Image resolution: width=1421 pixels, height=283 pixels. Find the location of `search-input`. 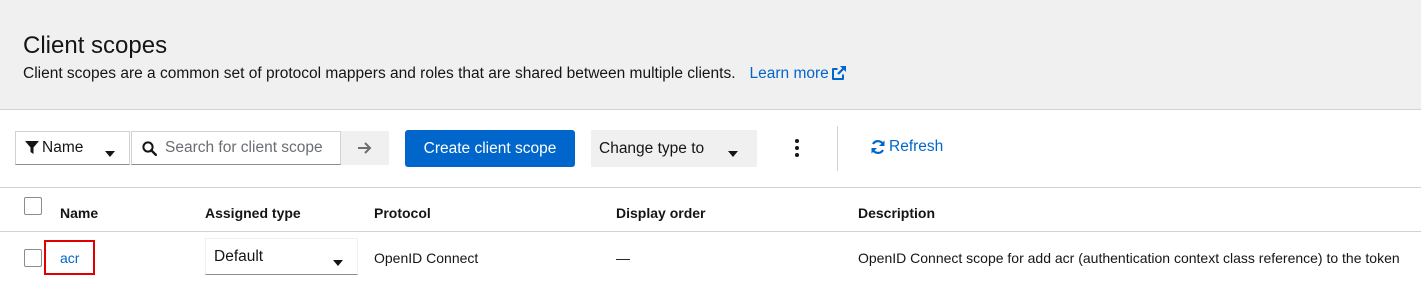

search-input is located at coordinates (249, 148).